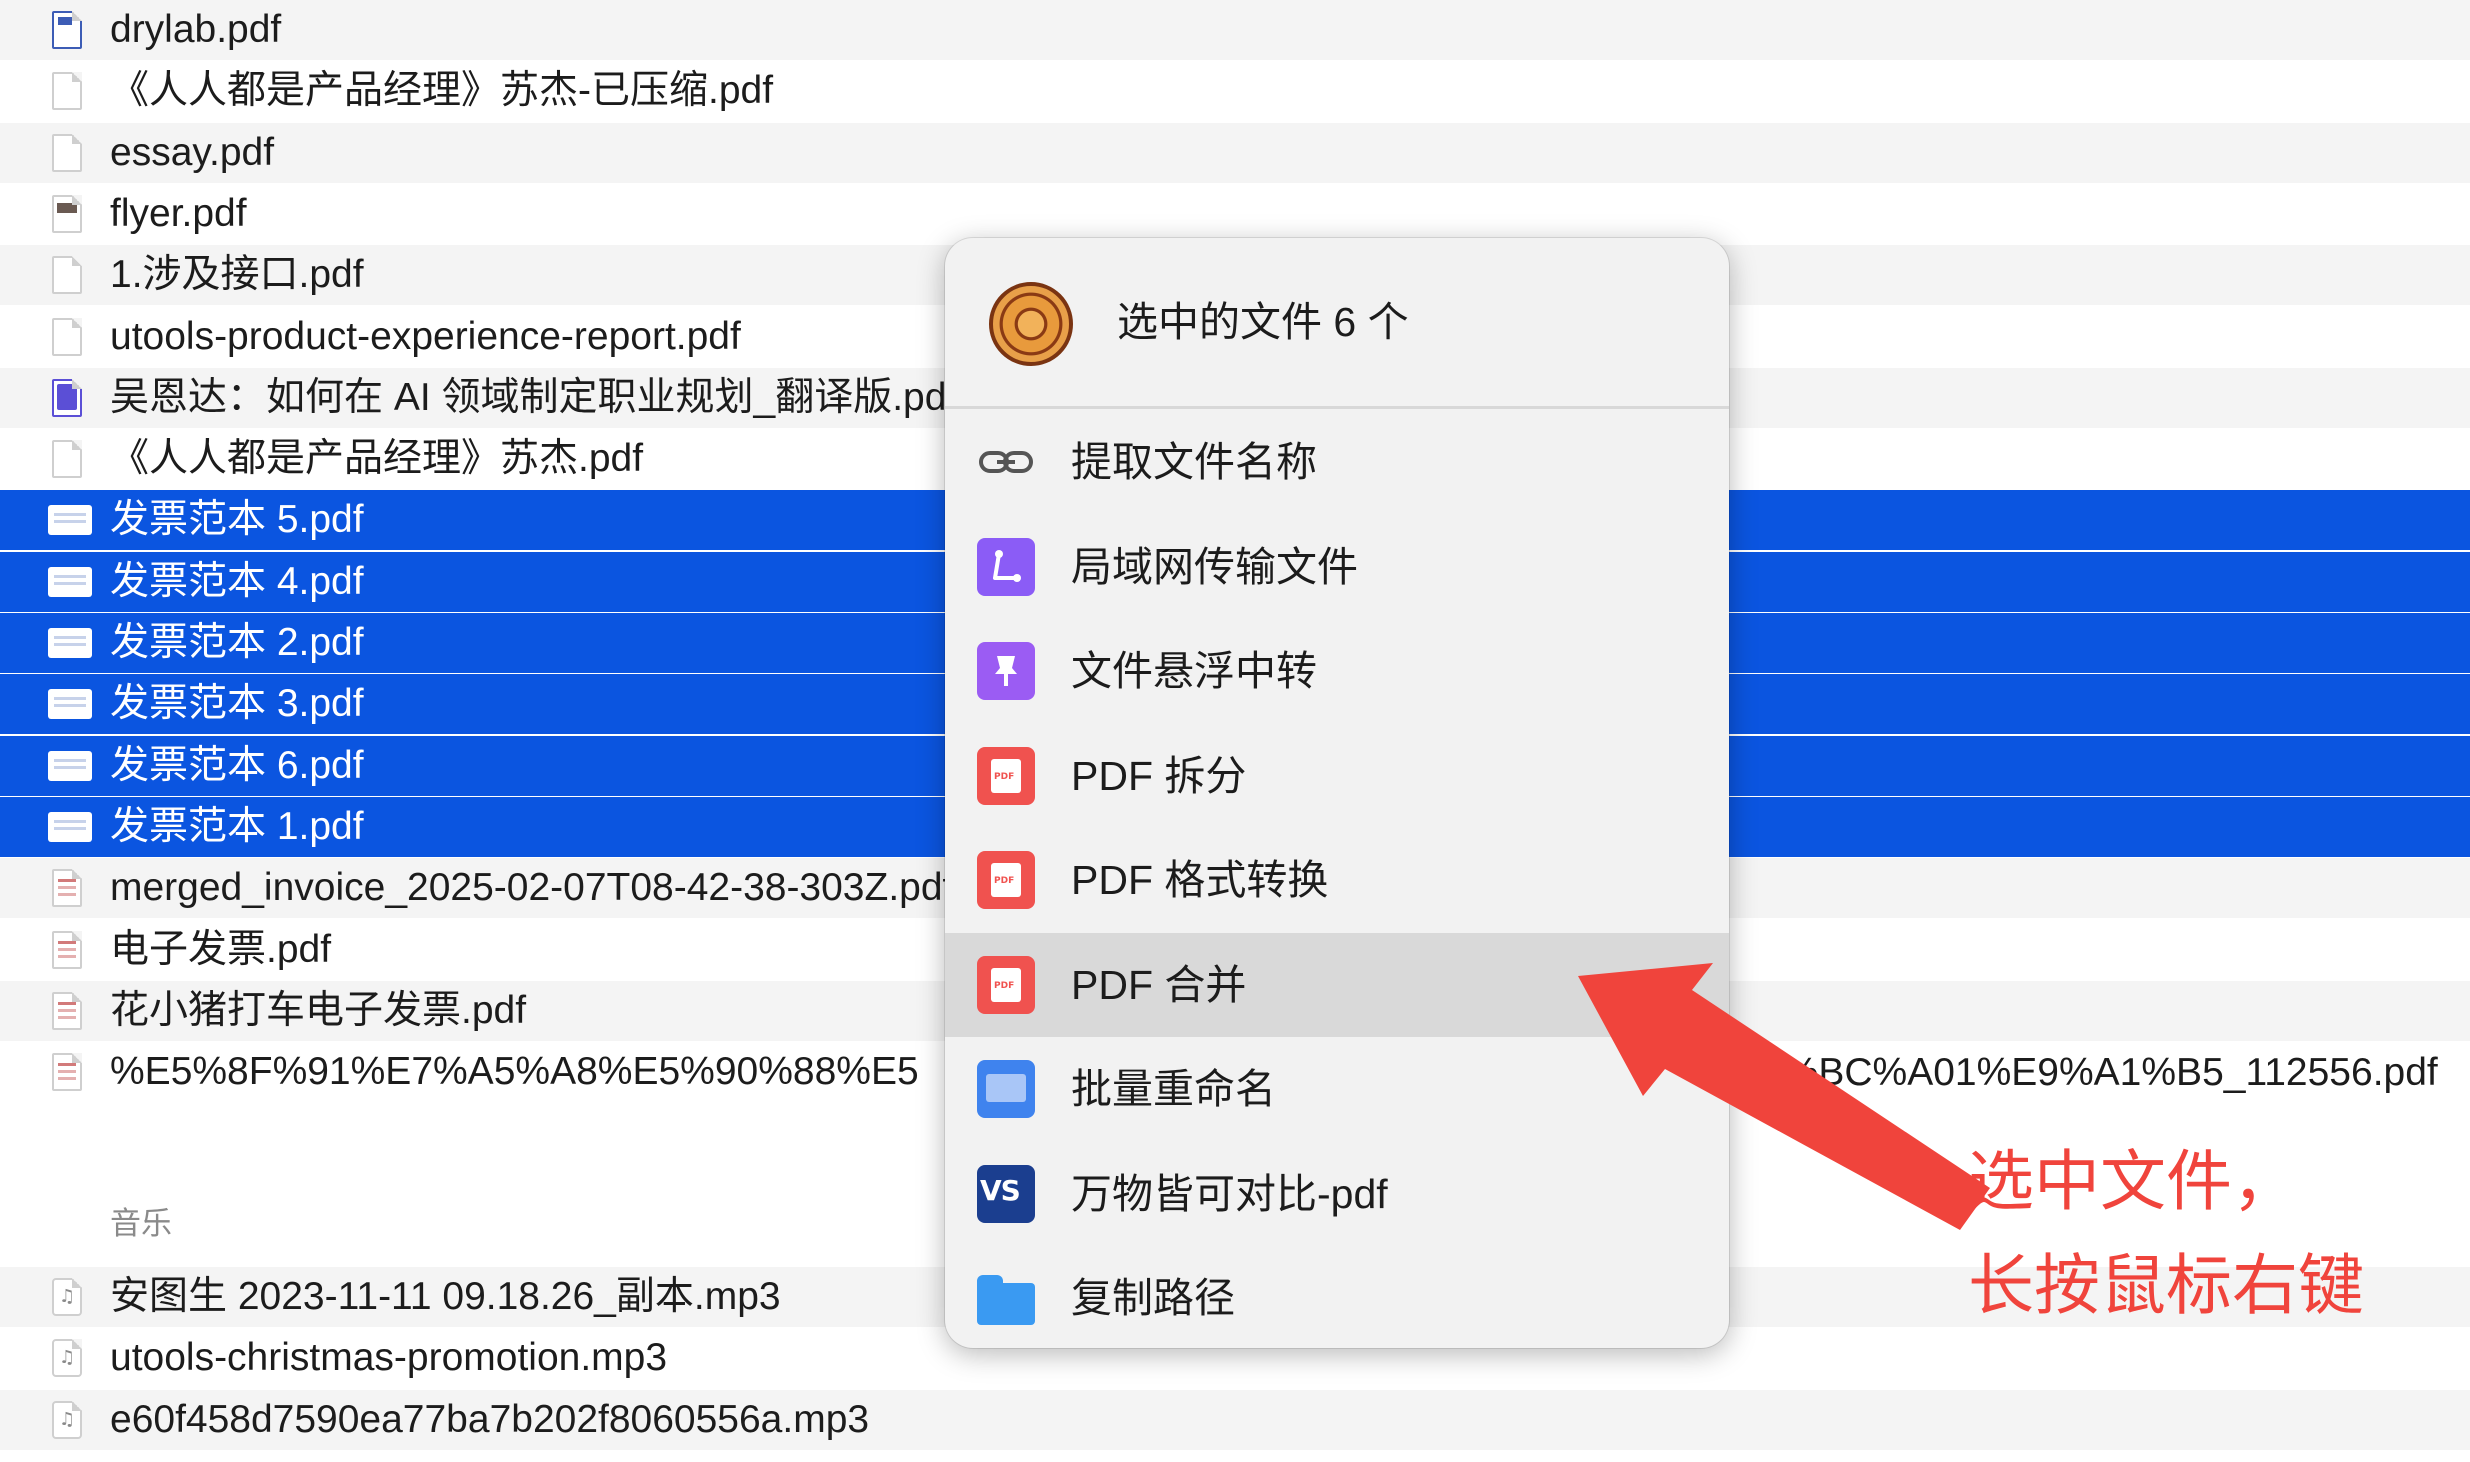  Describe the element at coordinates (1337, 776) in the screenshot. I see `menu-item: PDF 拆分` at that location.